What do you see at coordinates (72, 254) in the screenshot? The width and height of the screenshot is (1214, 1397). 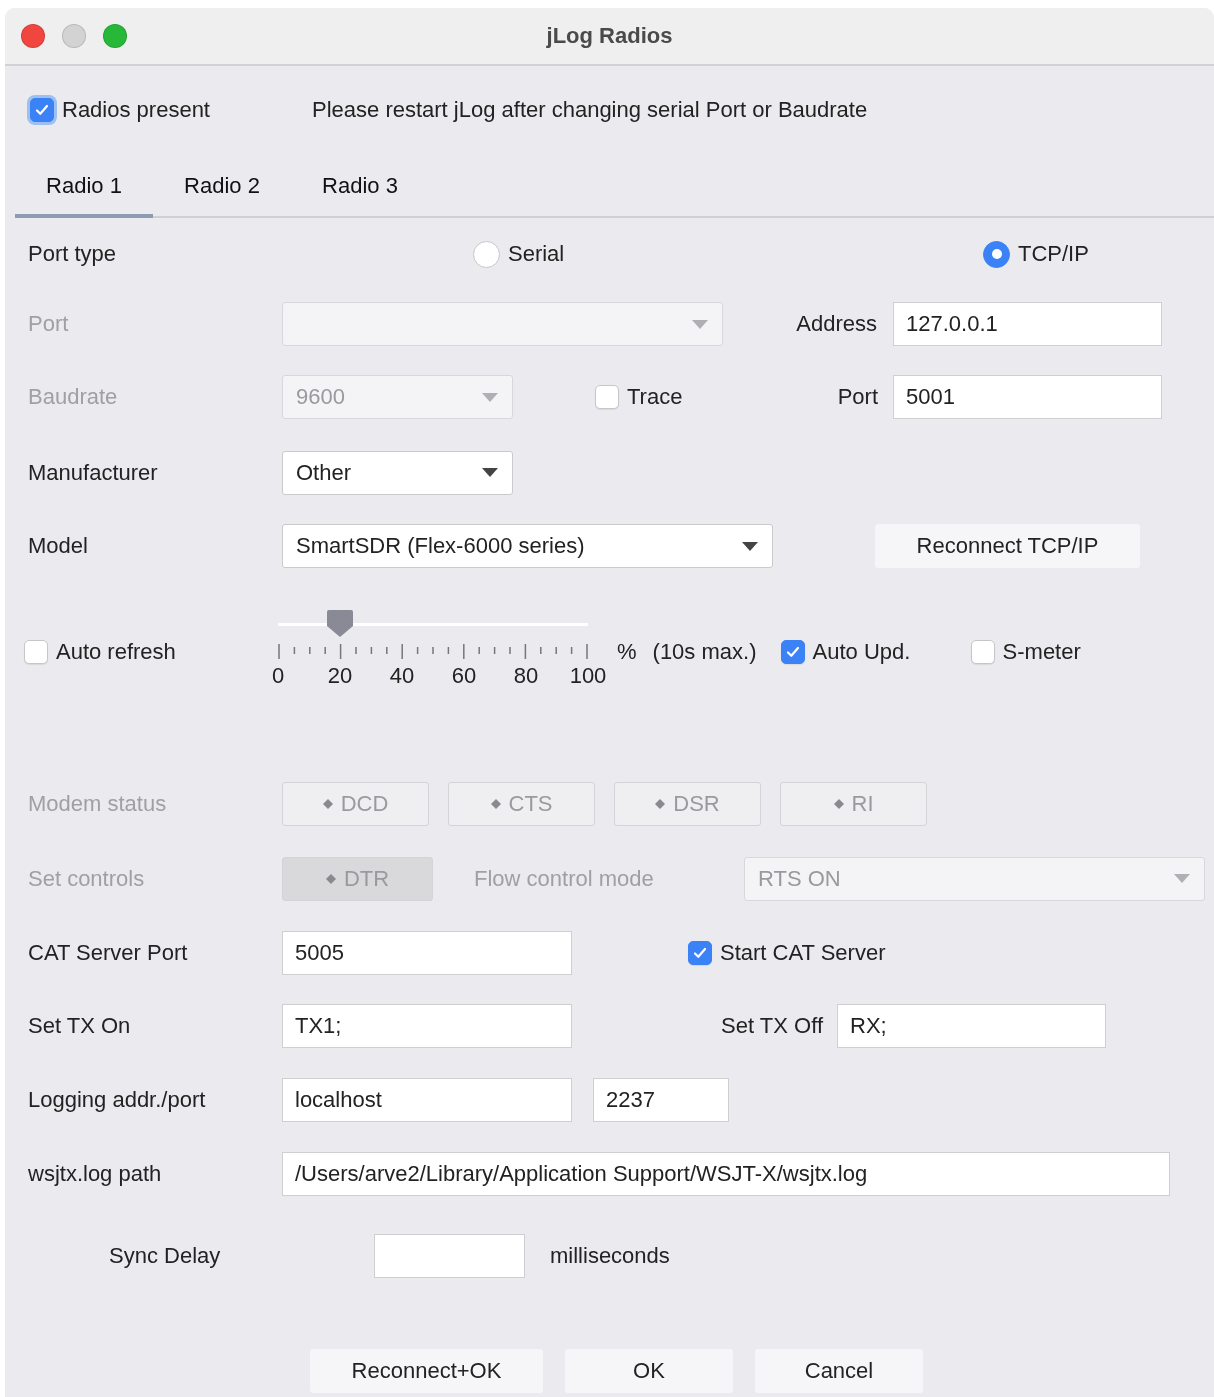 I see `field-label: Port type` at bounding box center [72, 254].